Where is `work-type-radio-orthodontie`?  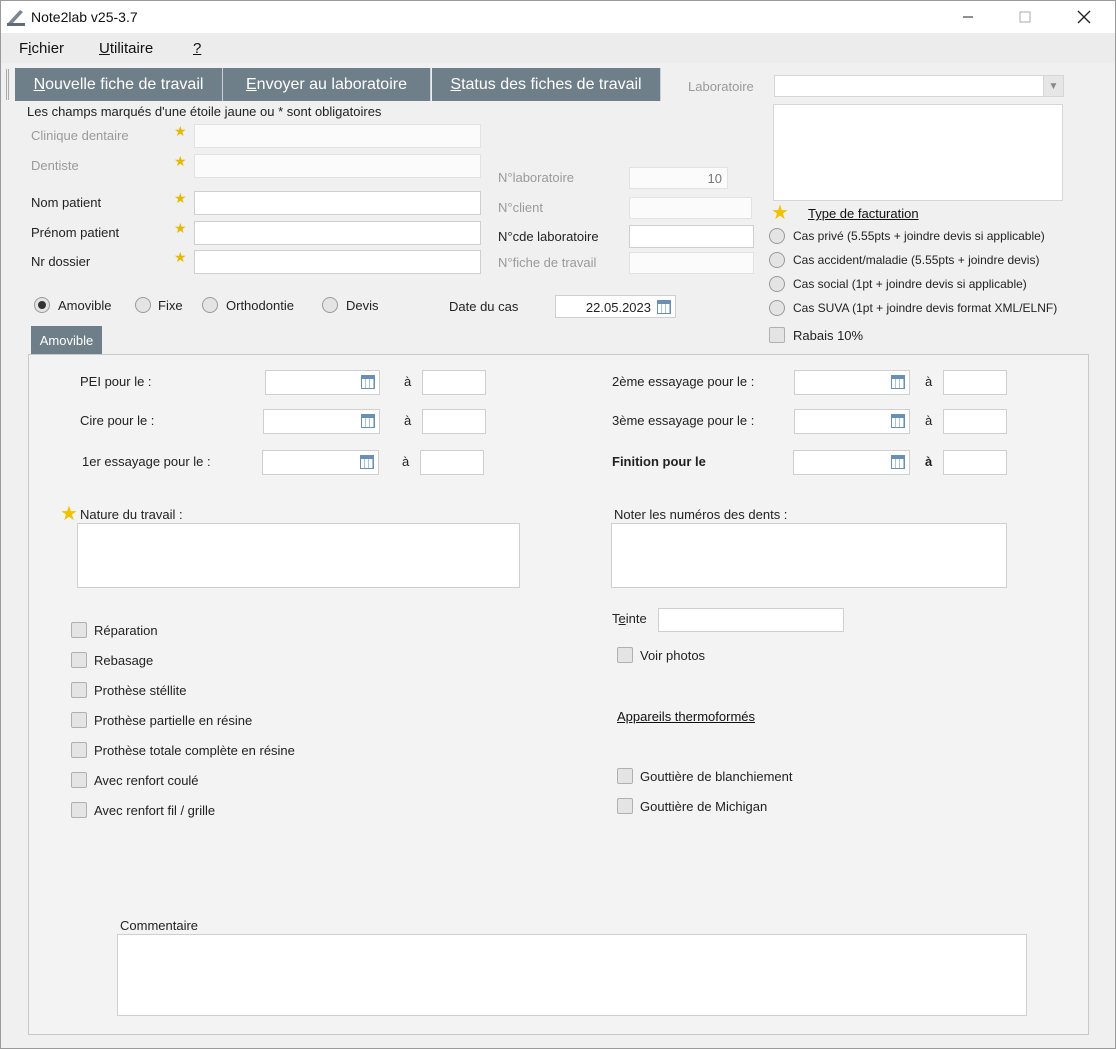
work-type-radio-orthodontie is located at coordinates (210, 305).